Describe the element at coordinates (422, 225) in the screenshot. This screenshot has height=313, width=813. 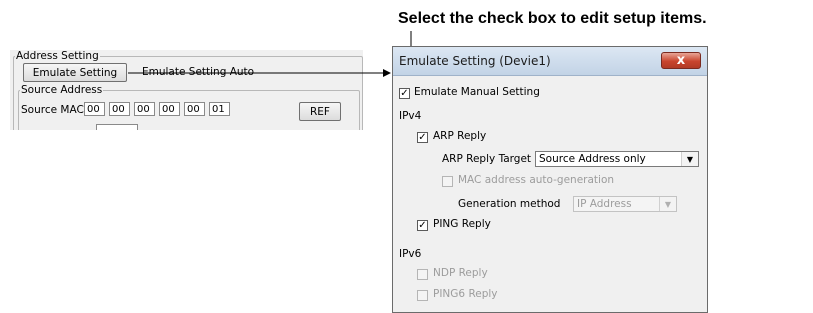
I see `ping-reply-checkbox: ✓` at that location.